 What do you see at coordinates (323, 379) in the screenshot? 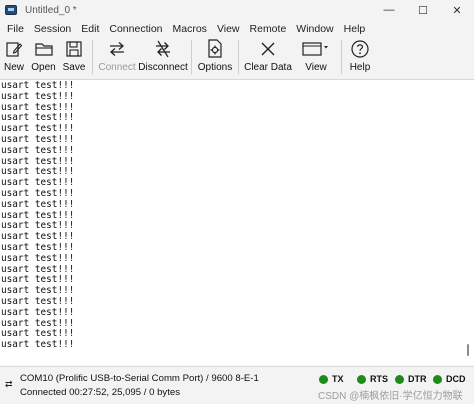
I see `tx-led-icon` at bounding box center [323, 379].